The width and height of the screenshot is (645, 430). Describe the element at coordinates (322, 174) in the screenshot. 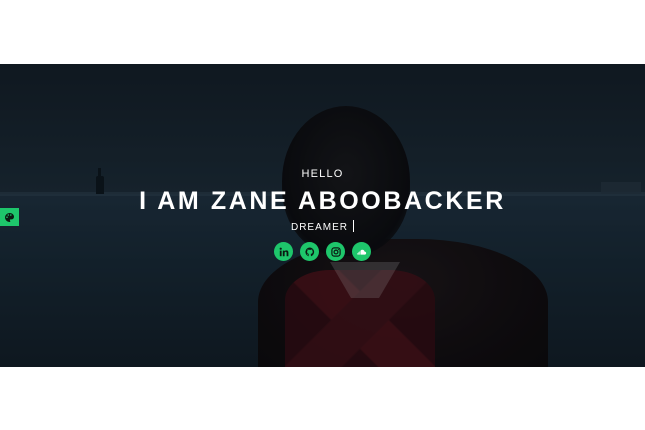

I see `hero-greeting: HELLO` at that location.